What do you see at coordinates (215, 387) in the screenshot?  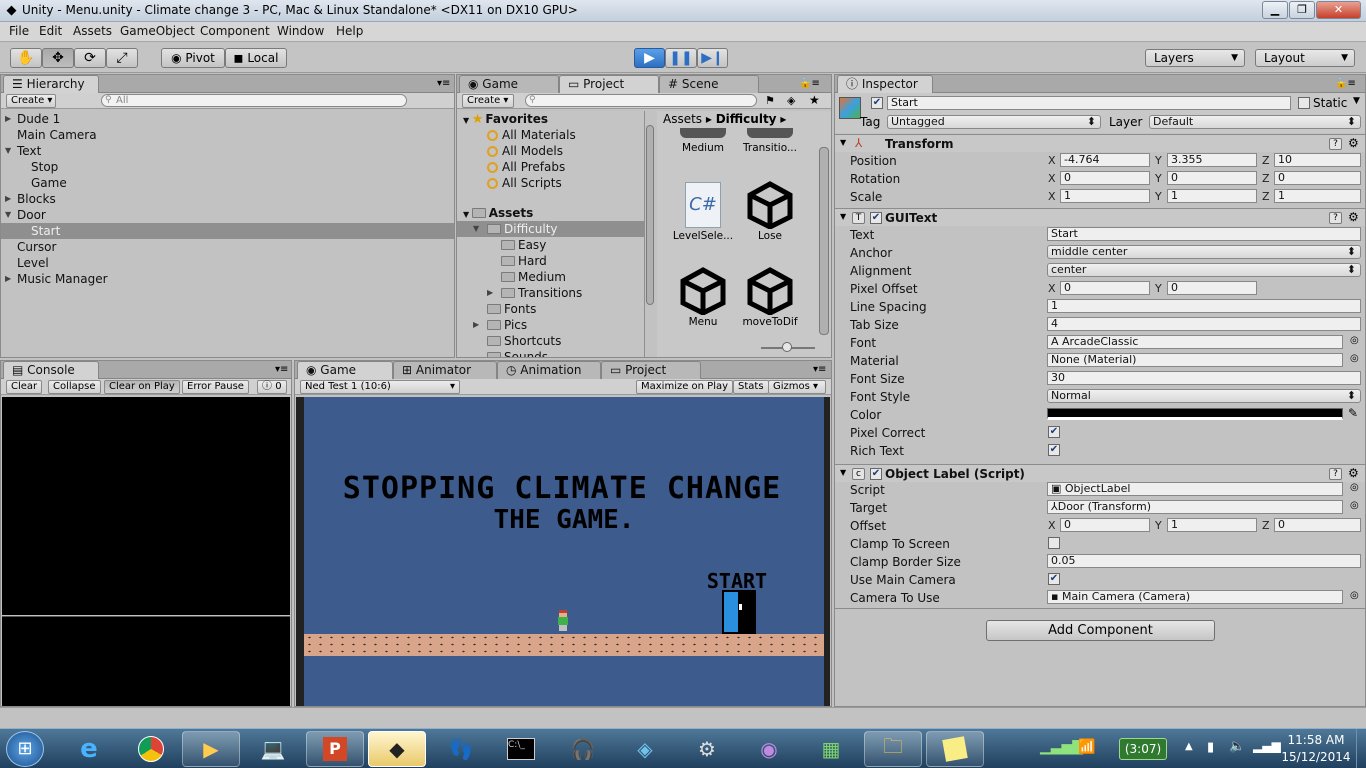 I see `console-error-pause-button: Error Pause` at bounding box center [215, 387].